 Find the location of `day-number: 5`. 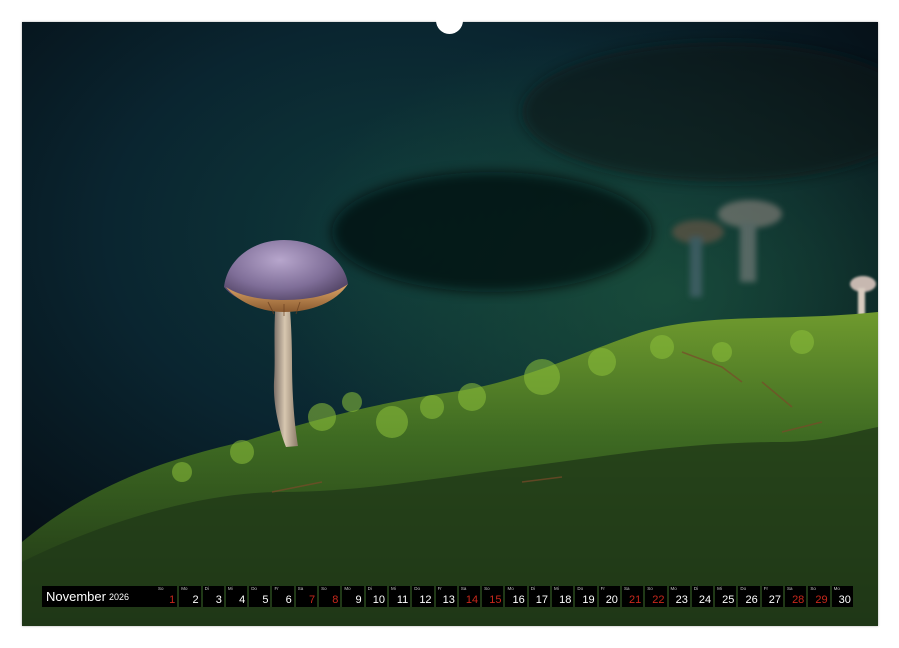

day-number: 5 is located at coordinates (265, 600).